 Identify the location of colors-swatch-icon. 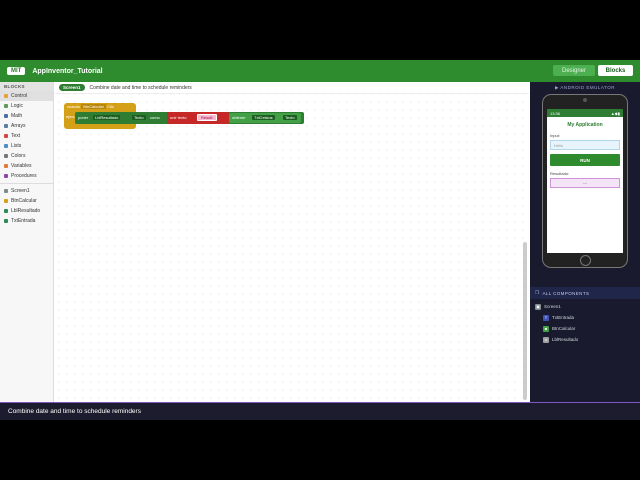
(6, 156).